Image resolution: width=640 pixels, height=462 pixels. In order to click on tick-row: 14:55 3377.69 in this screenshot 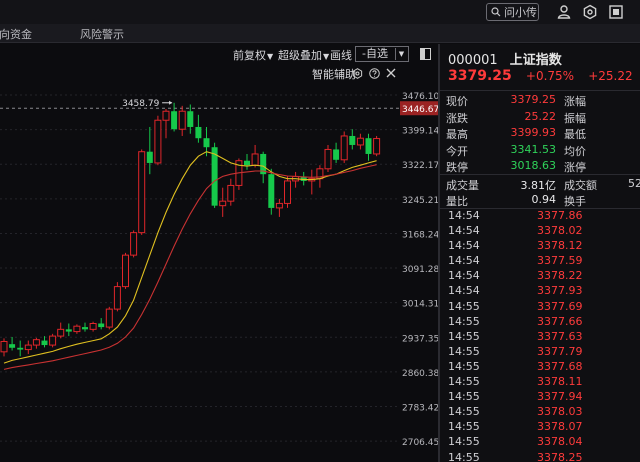, I will do `click(540, 306)`.